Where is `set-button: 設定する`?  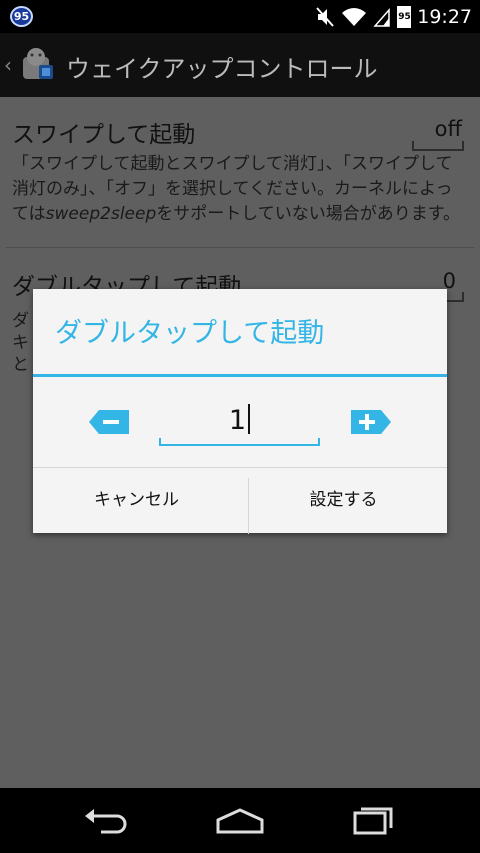
set-button: 設定する is located at coordinates (343, 501).